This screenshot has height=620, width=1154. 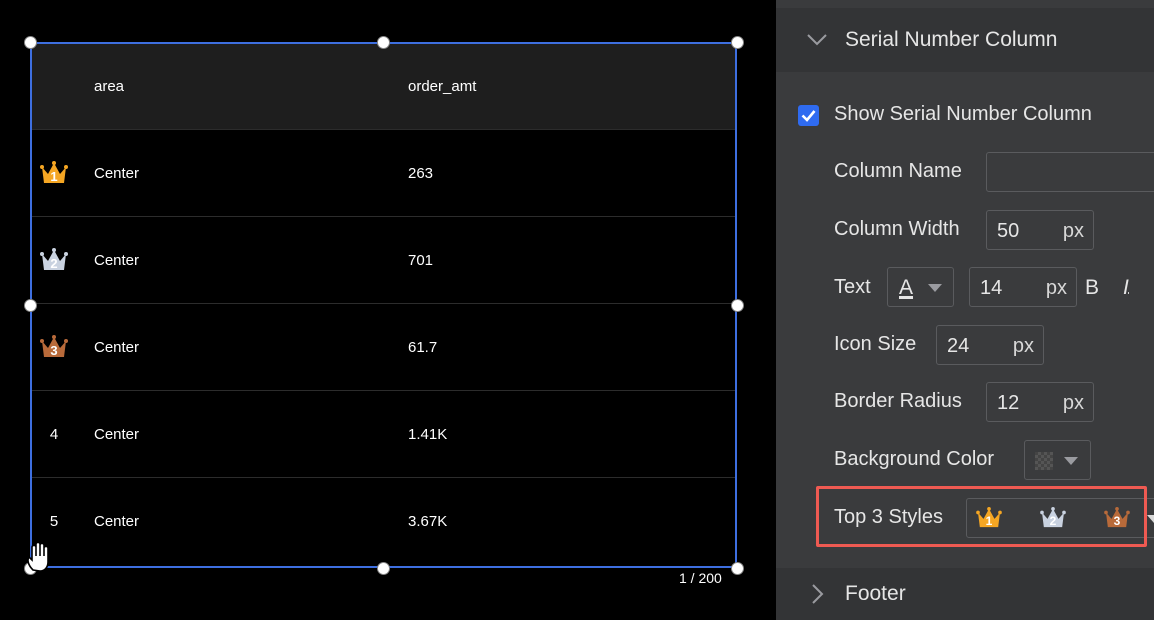 I want to click on pagination-indicator: 1 / 200, so click(x=700, y=578).